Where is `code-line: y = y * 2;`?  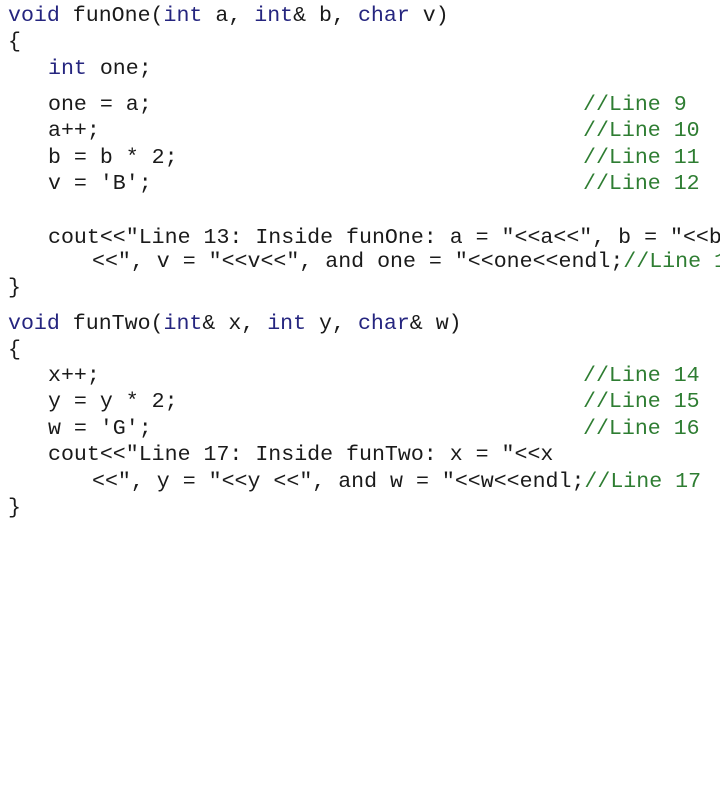
code-line: y = y * 2; is located at coordinates (113, 402).